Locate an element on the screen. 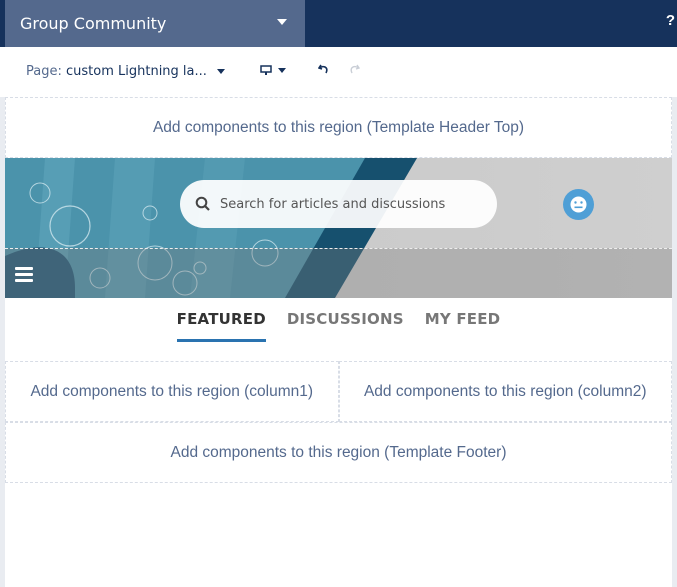 The height and width of the screenshot is (587, 677). community-name: Group Community is located at coordinates (93, 23).